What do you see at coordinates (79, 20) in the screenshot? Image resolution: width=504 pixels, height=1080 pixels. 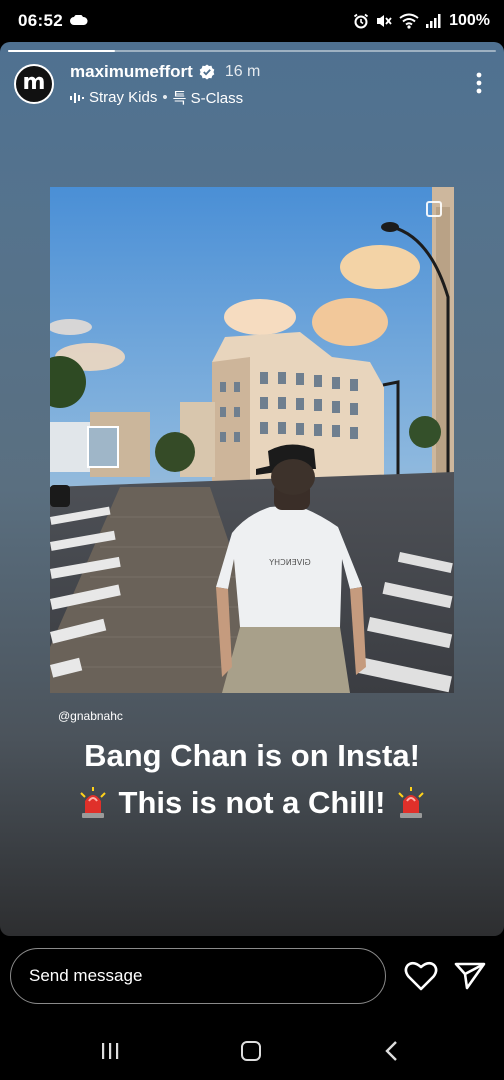 I see `cloud-icon` at bounding box center [79, 20].